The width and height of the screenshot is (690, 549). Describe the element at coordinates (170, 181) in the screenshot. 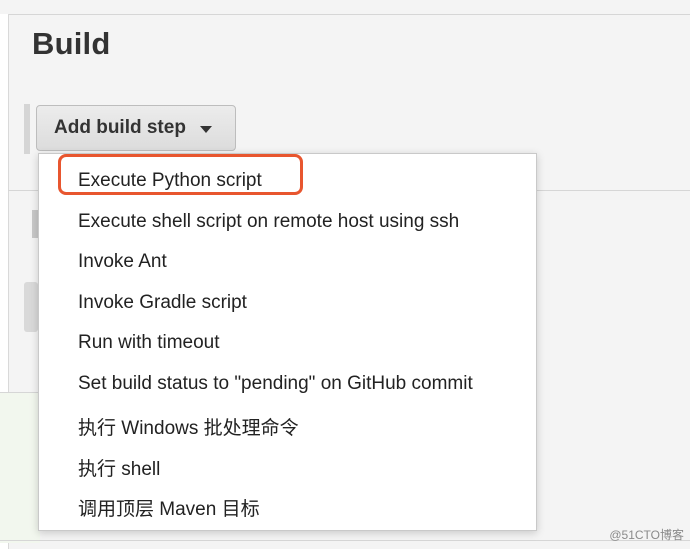

I see `menu-item-execute-python: Execute Python script` at that location.